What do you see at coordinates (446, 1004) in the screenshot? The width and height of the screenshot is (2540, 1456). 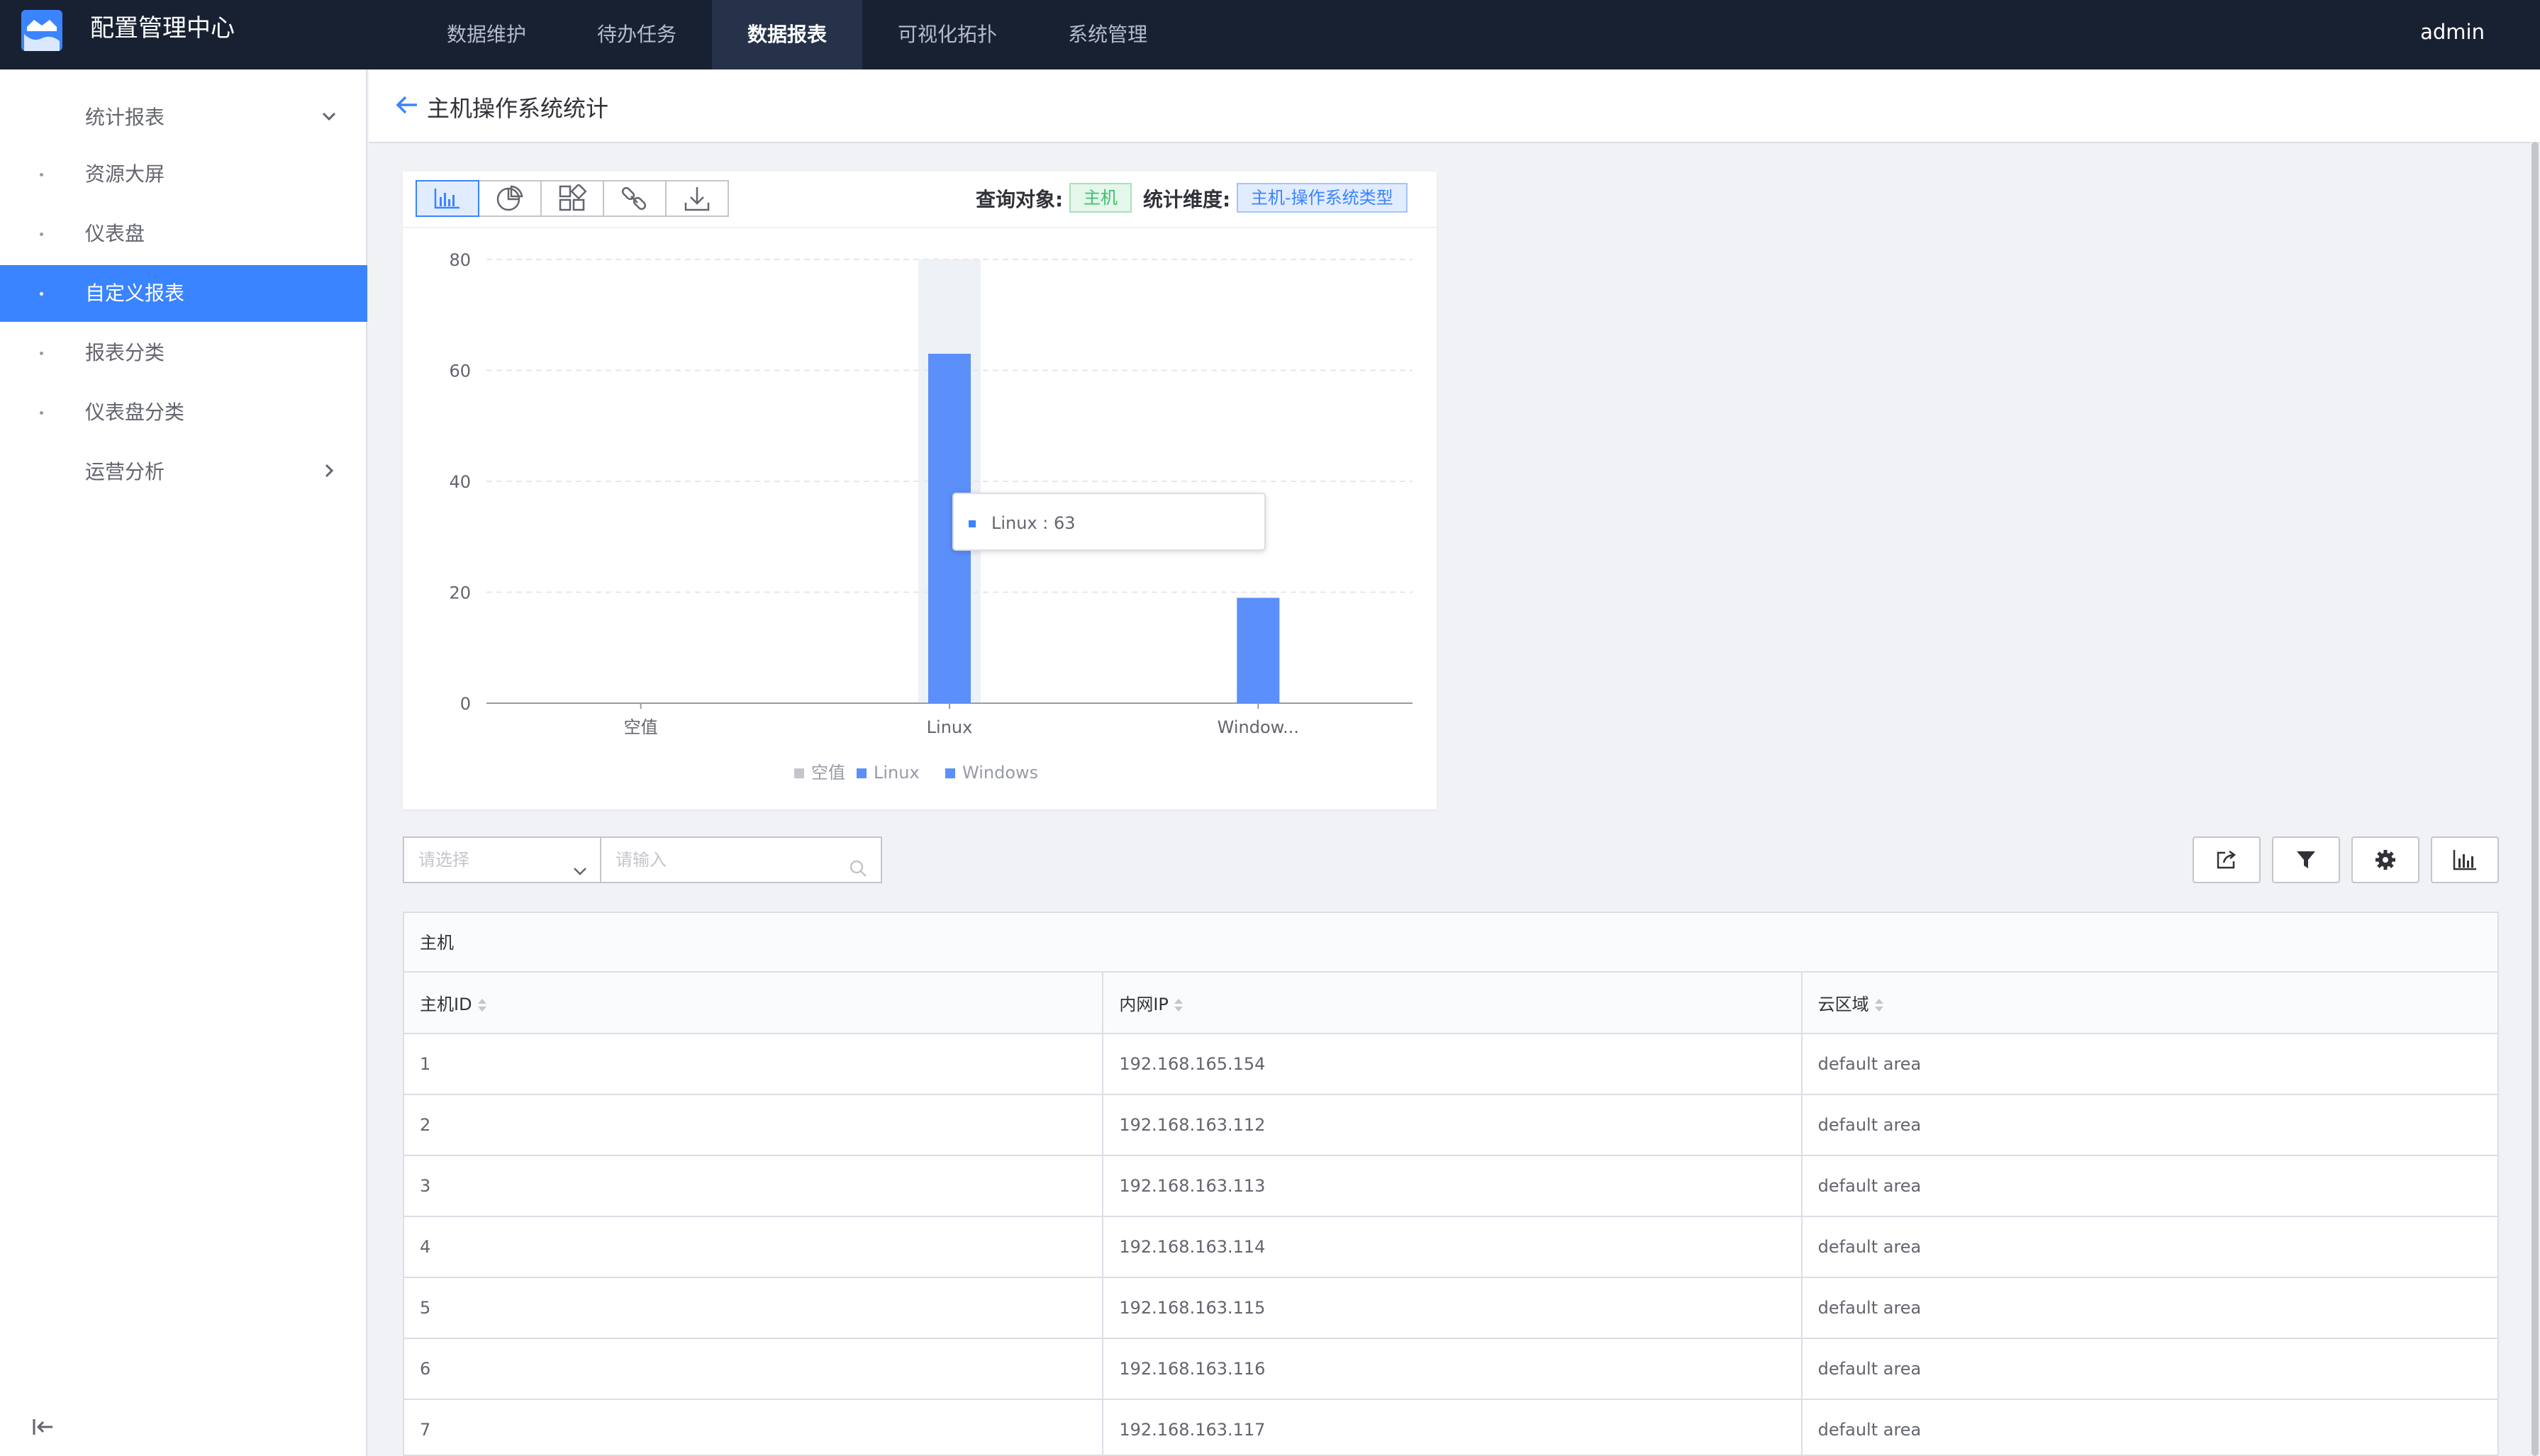 I see `column-header-label: 主机ID` at bounding box center [446, 1004].